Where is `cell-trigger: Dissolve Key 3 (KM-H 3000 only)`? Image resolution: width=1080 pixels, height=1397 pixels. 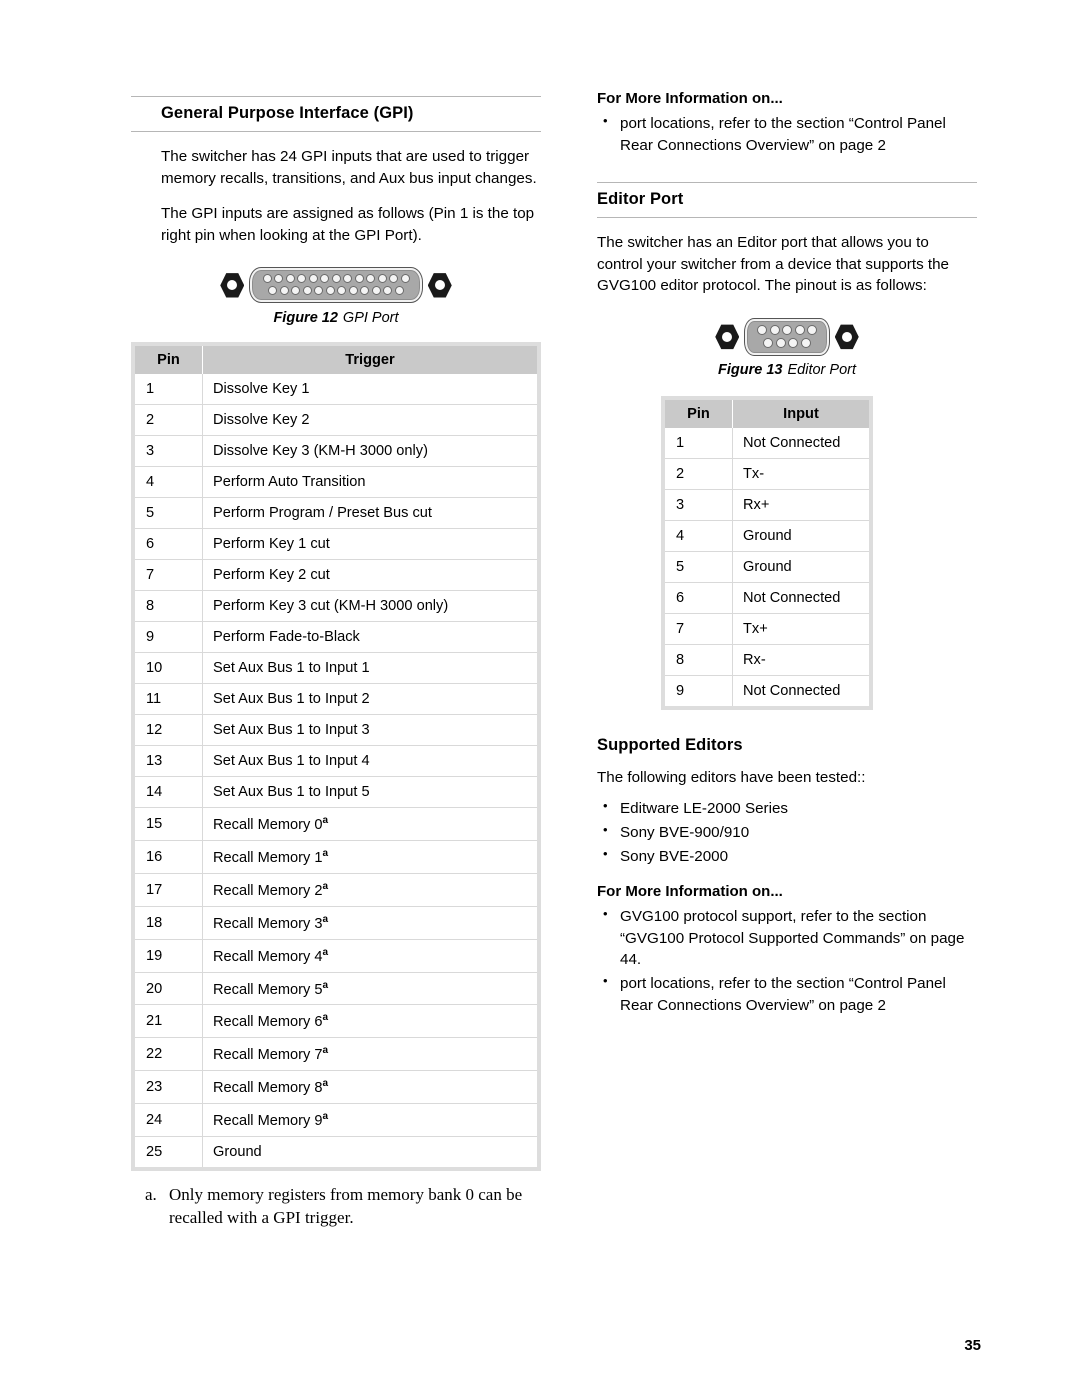
cell-trigger: Dissolve Key 3 (KM-H 3000 only) is located at coordinates (369, 451).